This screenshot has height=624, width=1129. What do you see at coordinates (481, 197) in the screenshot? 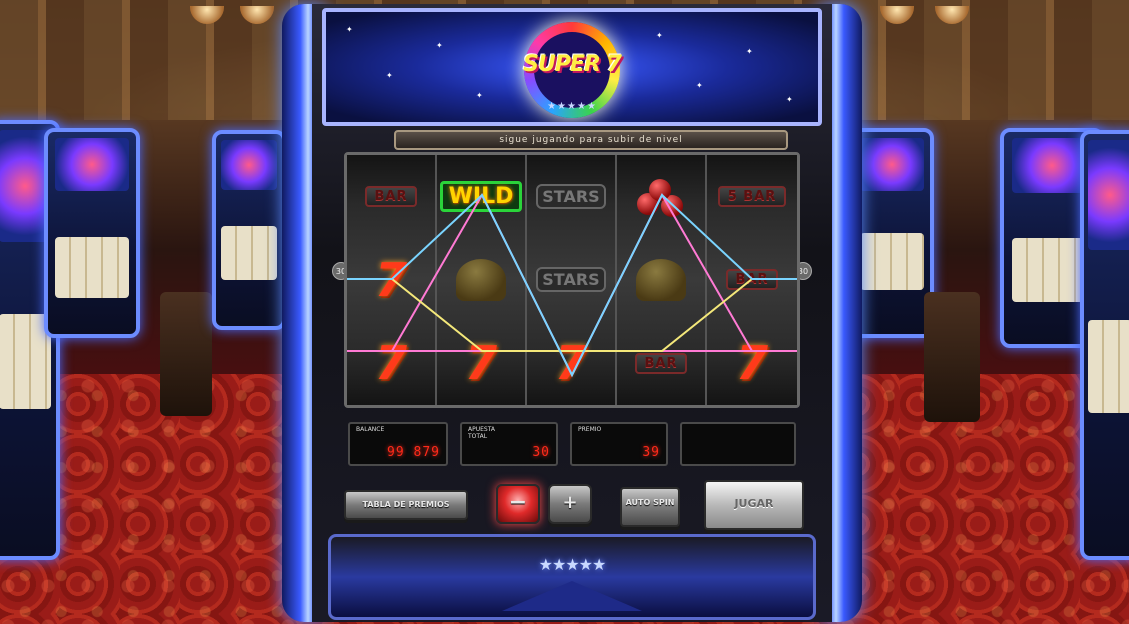
I see `reel-symbol-wild: WILD` at bounding box center [481, 197].